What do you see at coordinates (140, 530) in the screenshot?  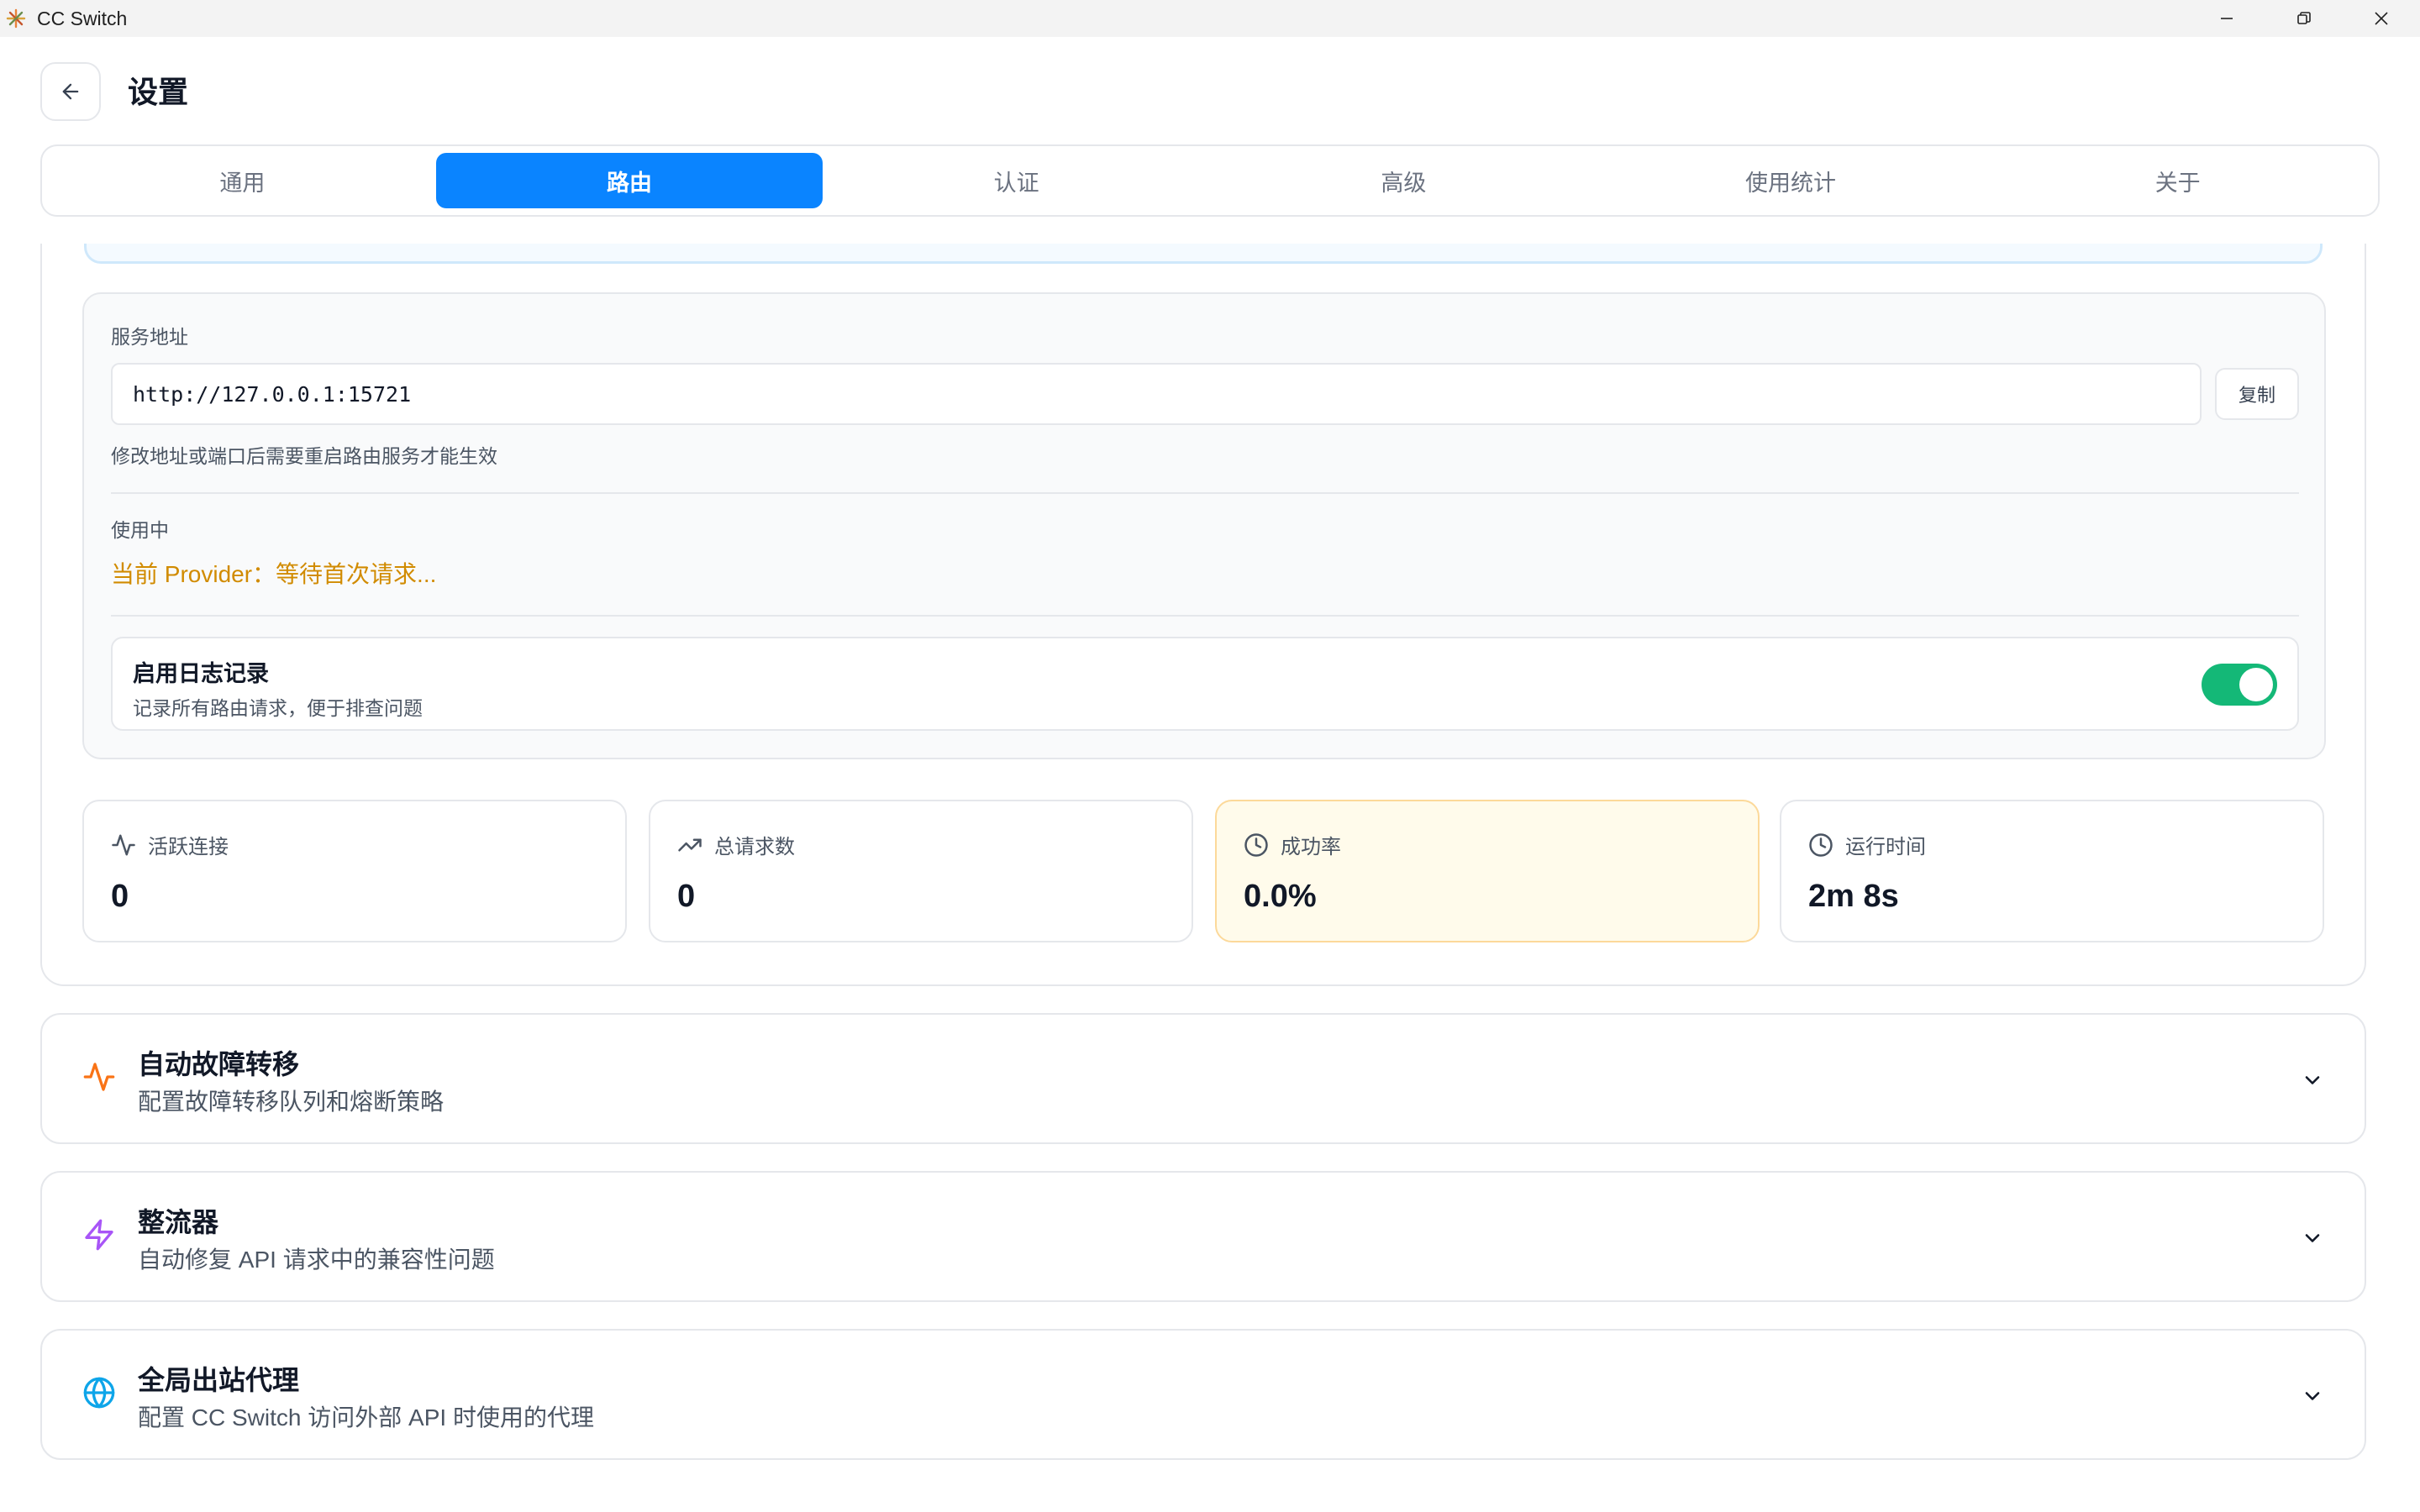 I see `in-use-label: 使用中` at bounding box center [140, 530].